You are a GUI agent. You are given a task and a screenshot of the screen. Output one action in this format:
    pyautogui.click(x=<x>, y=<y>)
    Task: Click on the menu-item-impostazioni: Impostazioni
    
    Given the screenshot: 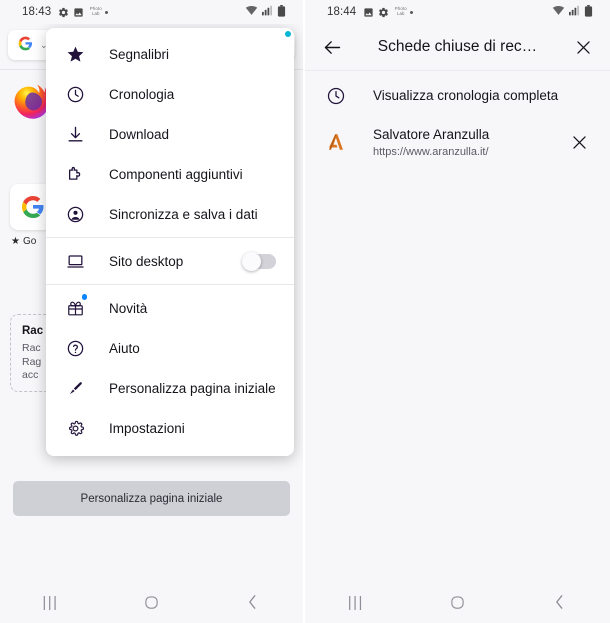 What is the action you would take?
    pyautogui.click(x=170, y=428)
    